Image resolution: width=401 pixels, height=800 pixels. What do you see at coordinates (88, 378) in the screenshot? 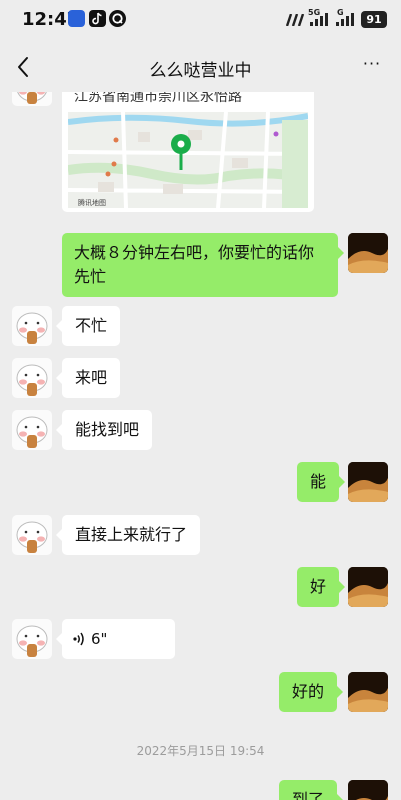
I see `incoming-message: 来吧` at bounding box center [88, 378].